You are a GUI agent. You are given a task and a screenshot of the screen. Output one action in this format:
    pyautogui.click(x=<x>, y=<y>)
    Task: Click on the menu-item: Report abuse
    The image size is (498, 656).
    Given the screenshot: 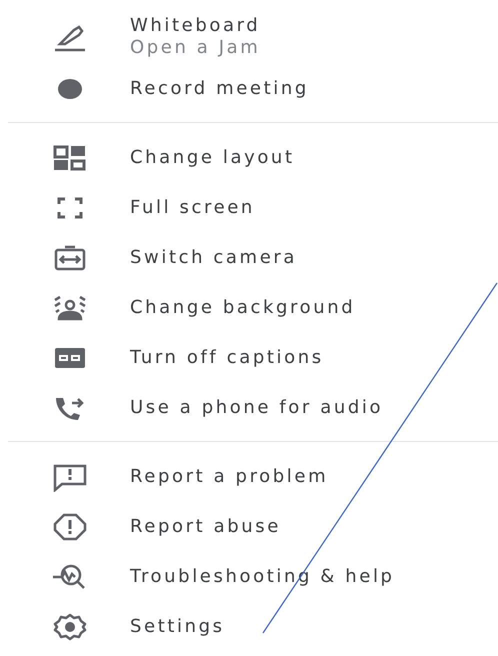 What is the action you would take?
    pyautogui.click(x=249, y=527)
    